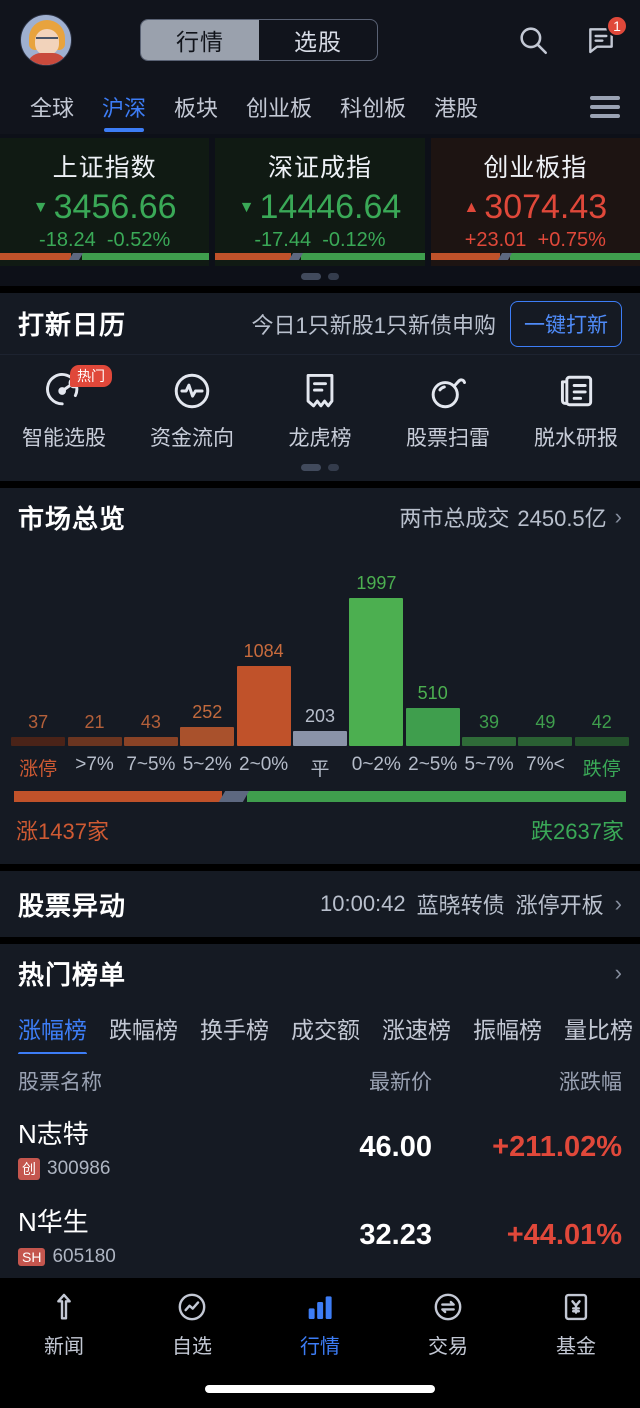 This screenshot has height=1408, width=640. I want to click on ipo-calendar-row: 打新日历 今日1只新股1只新债申购 一键打新, so click(320, 324).